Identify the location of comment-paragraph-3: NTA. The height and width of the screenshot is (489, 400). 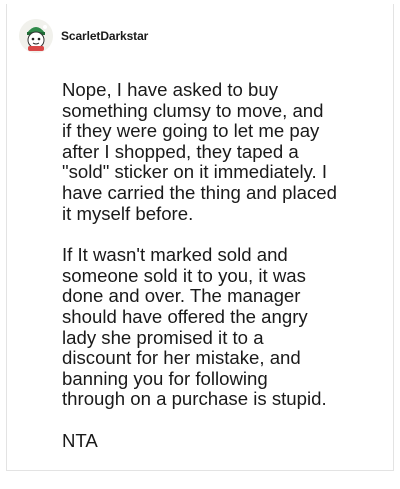
(80, 440).